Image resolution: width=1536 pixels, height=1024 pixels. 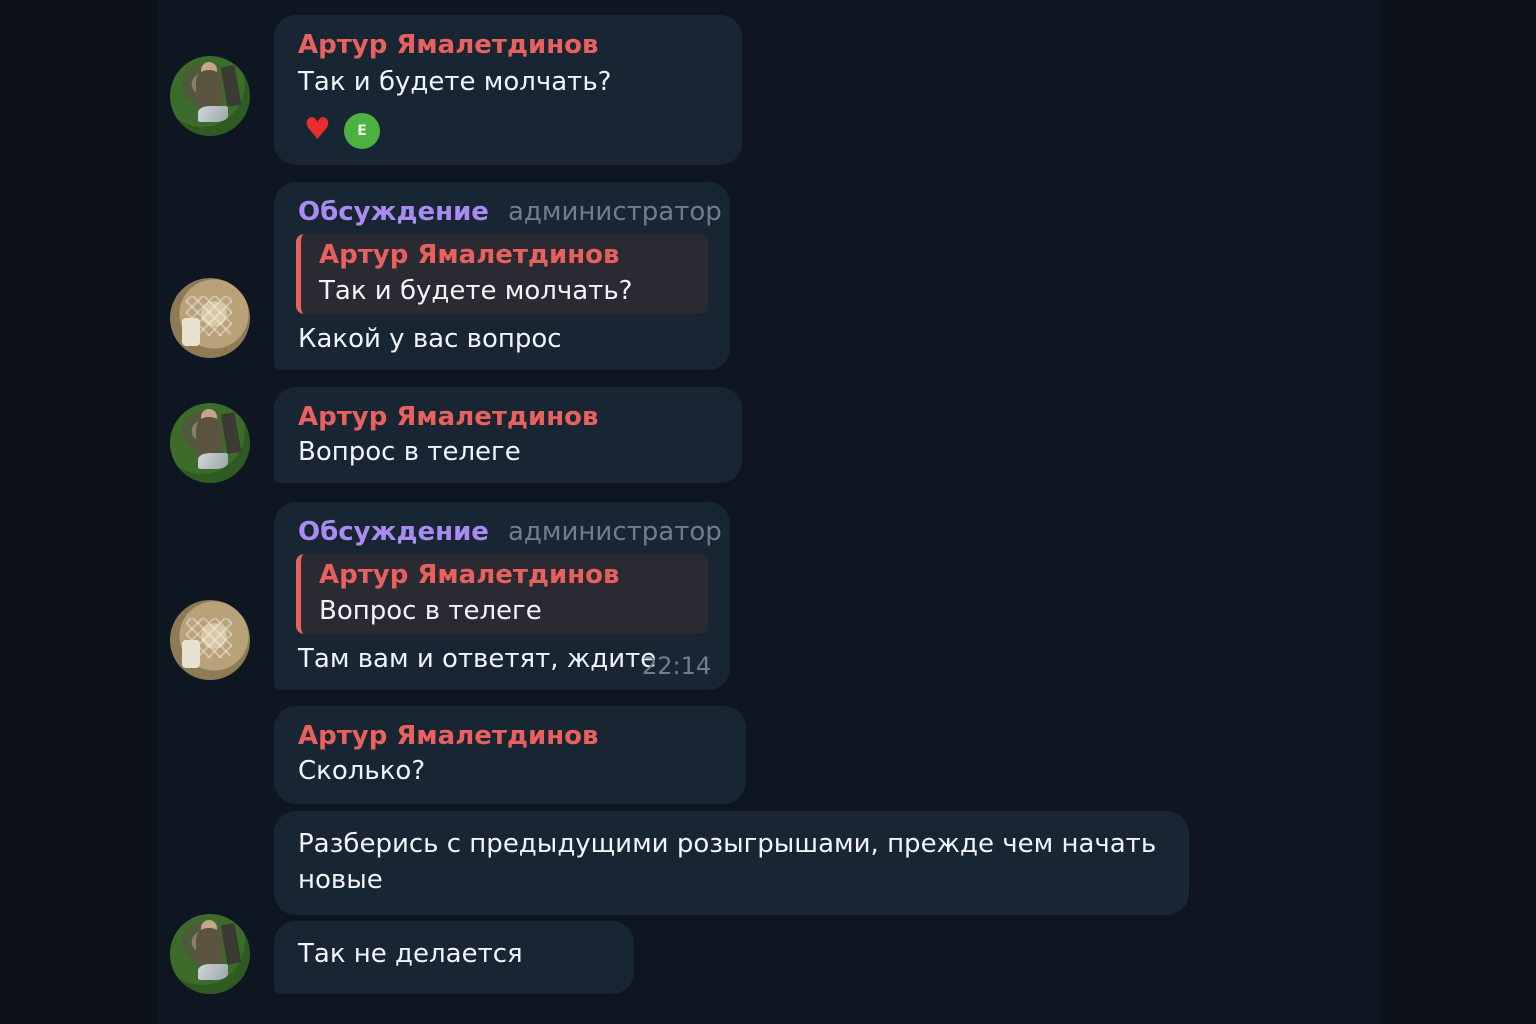 I want to click on reply-quote: Артур Ямалетдинов Так и будете молчать?, so click(x=502, y=274).